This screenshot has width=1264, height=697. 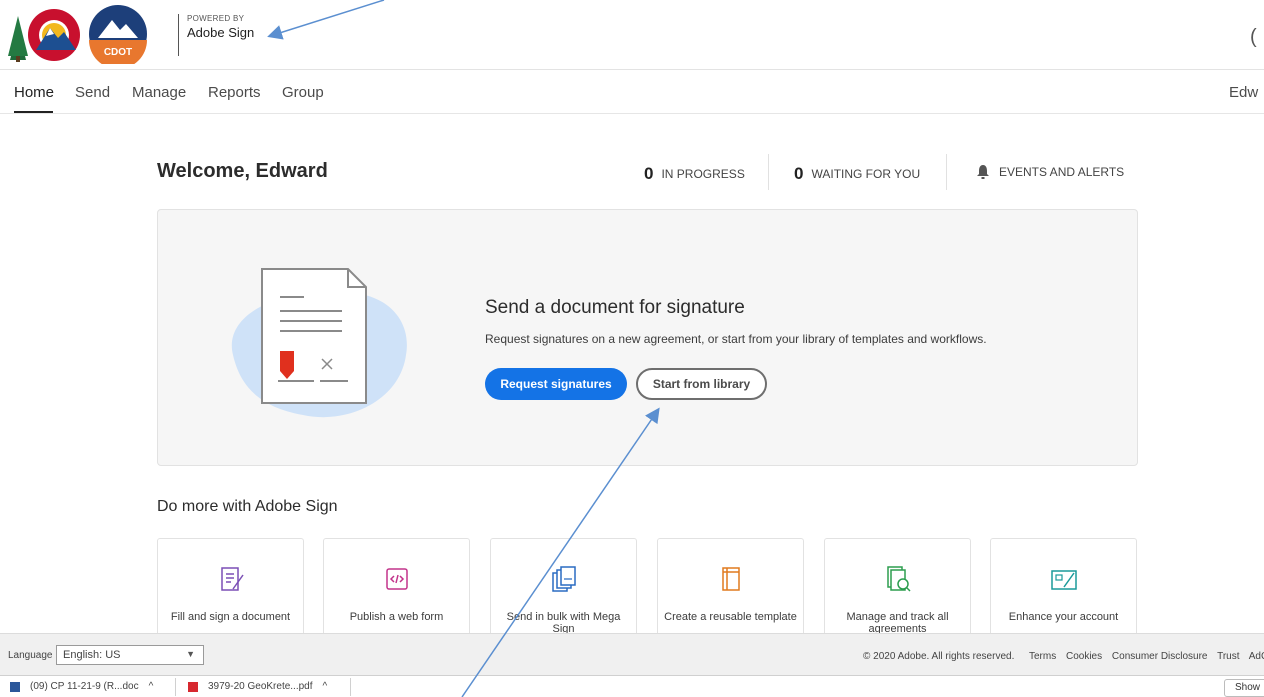 I want to click on adobe-sign-brand: Adobe Sign, so click(x=221, y=32).